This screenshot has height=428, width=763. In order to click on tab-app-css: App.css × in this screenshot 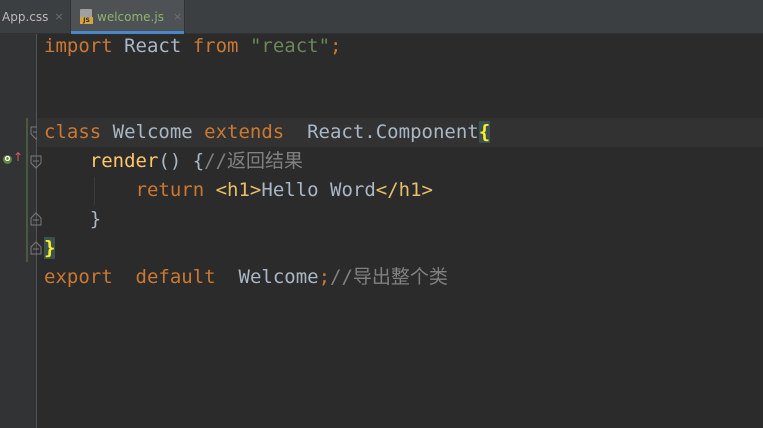, I will do `click(35, 16)`.